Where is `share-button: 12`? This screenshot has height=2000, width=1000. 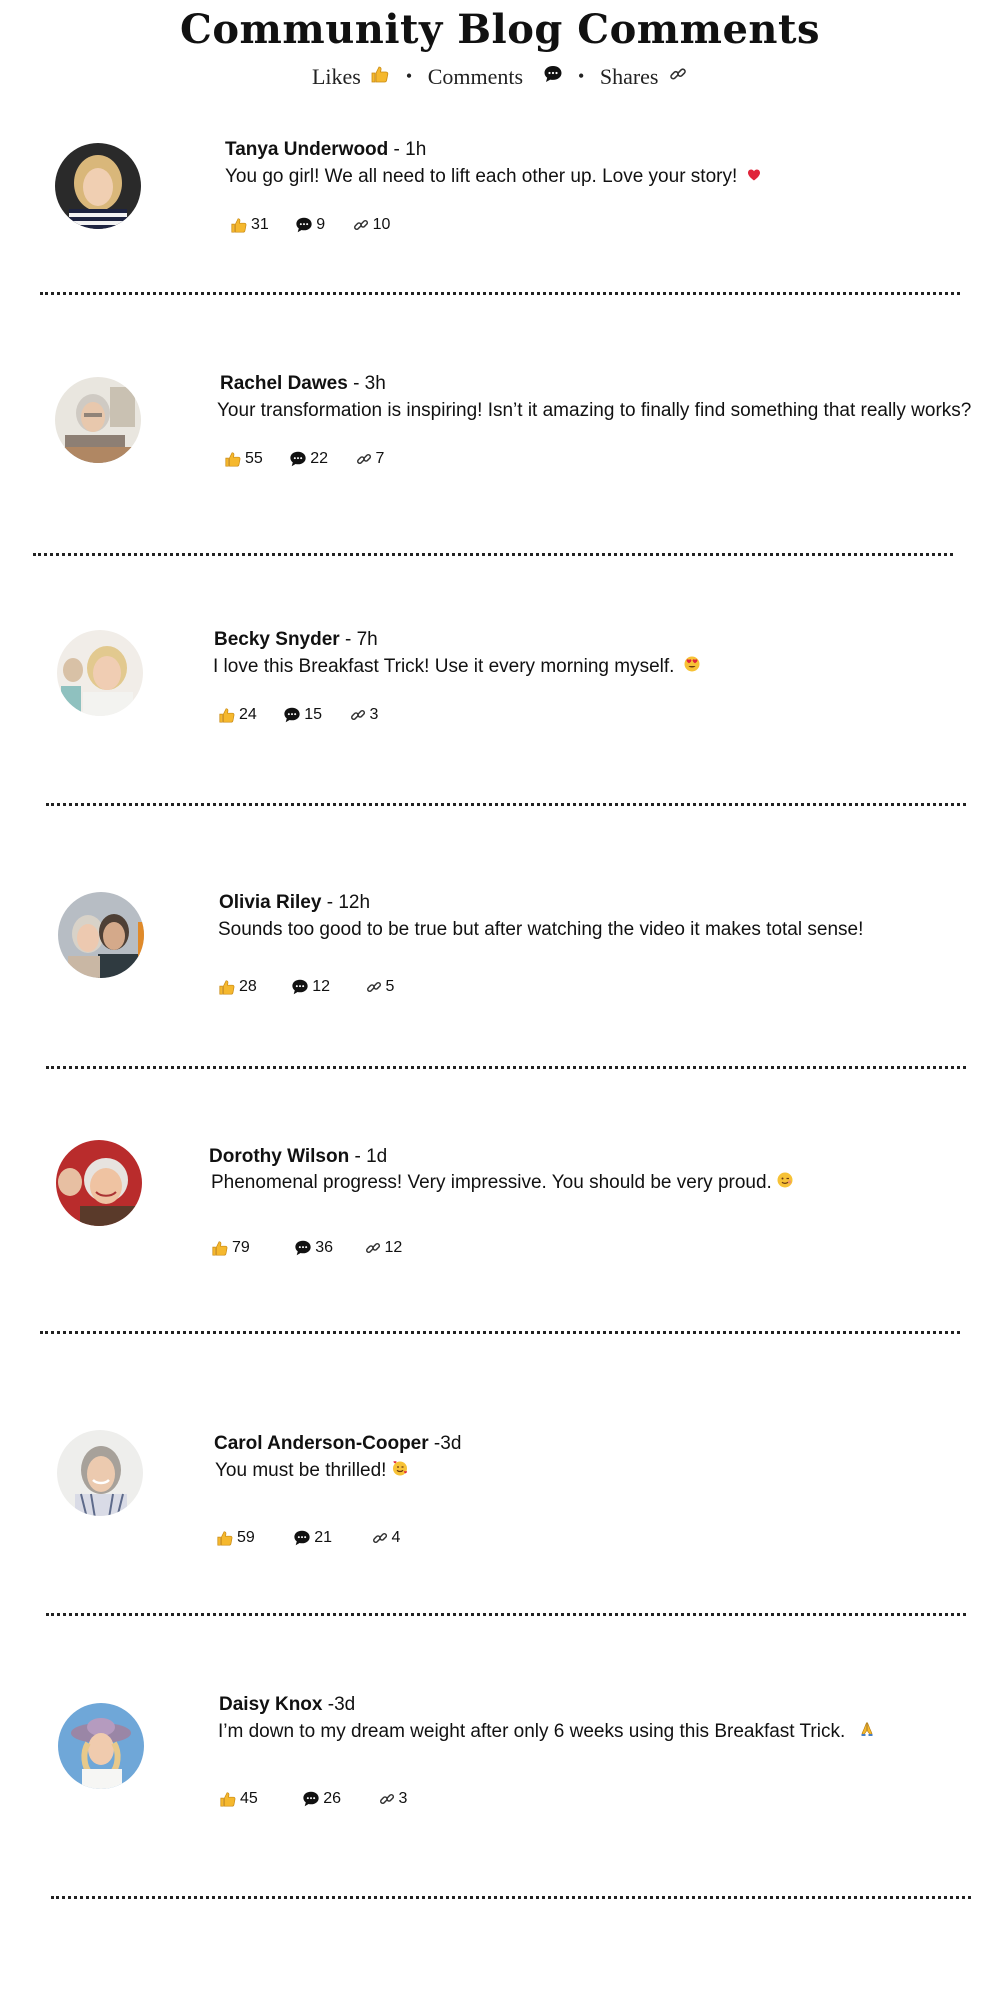
share-button: 12 is located at coordinates (383, 1248).